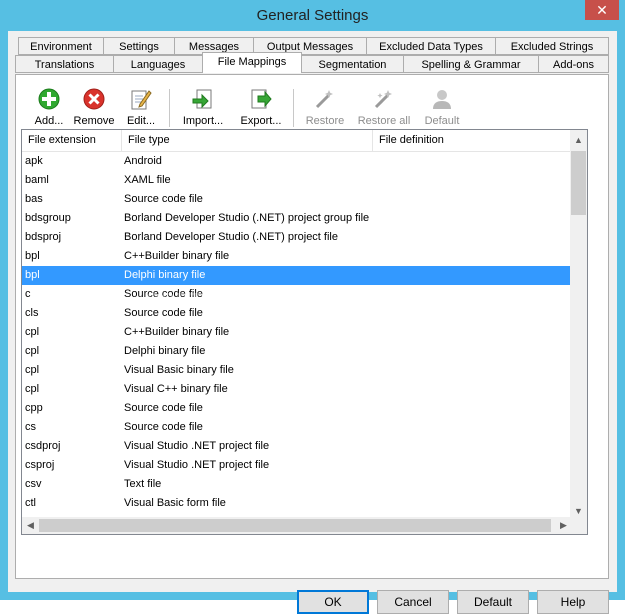  Describe the element at coordinates (297, 446) in the screenshot. I see `table-row: csdproj Visual Studio .NET project file` at that location.